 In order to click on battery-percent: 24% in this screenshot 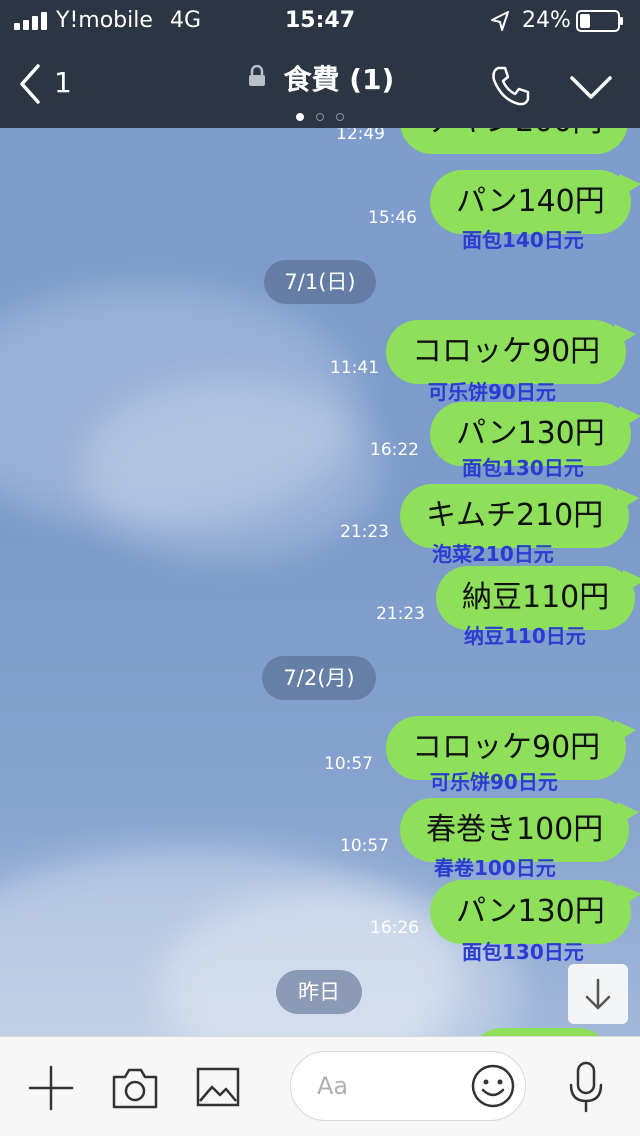, I will do `click(546, 20)`.